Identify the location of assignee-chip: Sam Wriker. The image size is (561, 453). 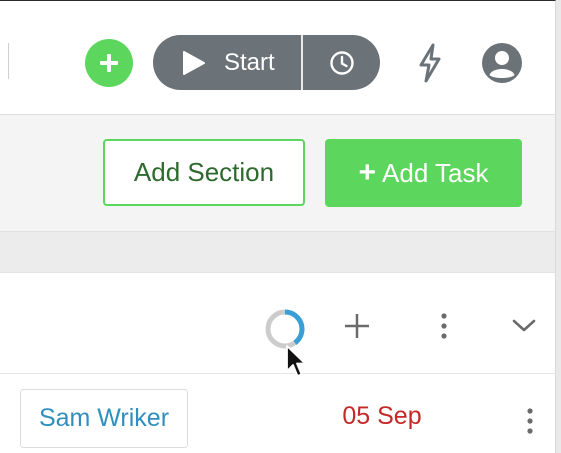
(104, 418).